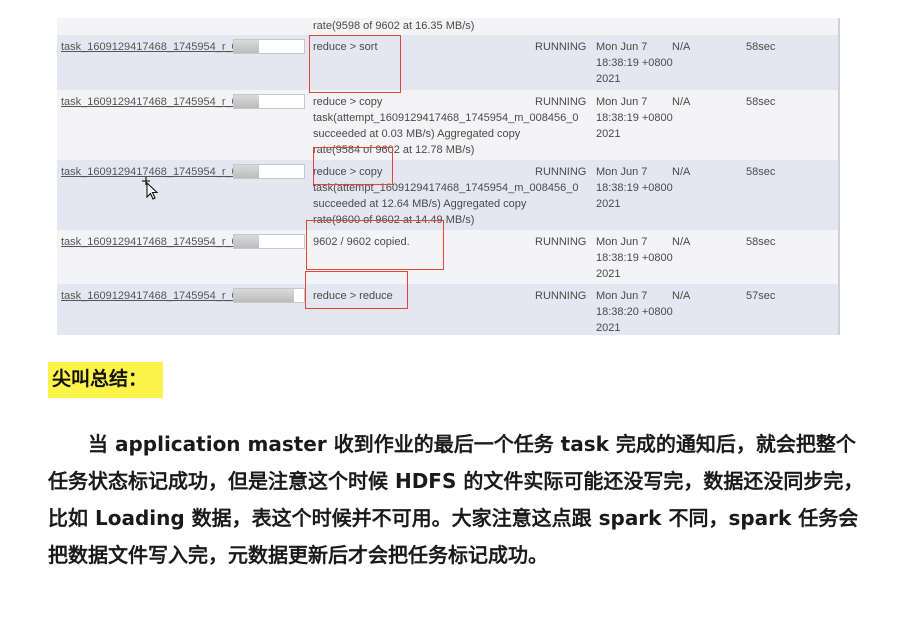 This screenshot has width=913, height=618. What do you see at coordinates (417, 134) in the screenshot?
I see `status-line: succeeded at 0.03 MB/s) Aggregated copy` at bounding box center [417, 134].